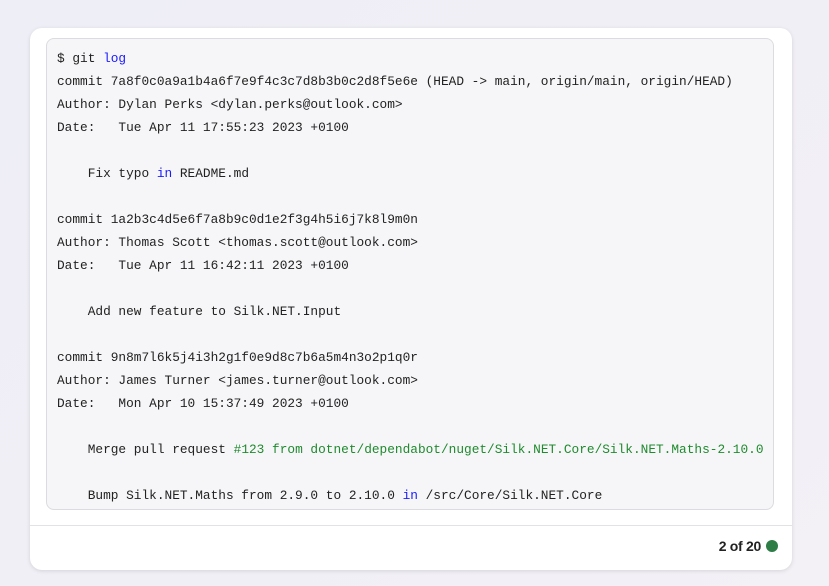 The image size is (829, 586). Describe the element at coordinates (230, 495) in the screenshot. I see `text-token: Bump Silk.NET.Maths from 2.9.0 to 2.10.0` at that location.